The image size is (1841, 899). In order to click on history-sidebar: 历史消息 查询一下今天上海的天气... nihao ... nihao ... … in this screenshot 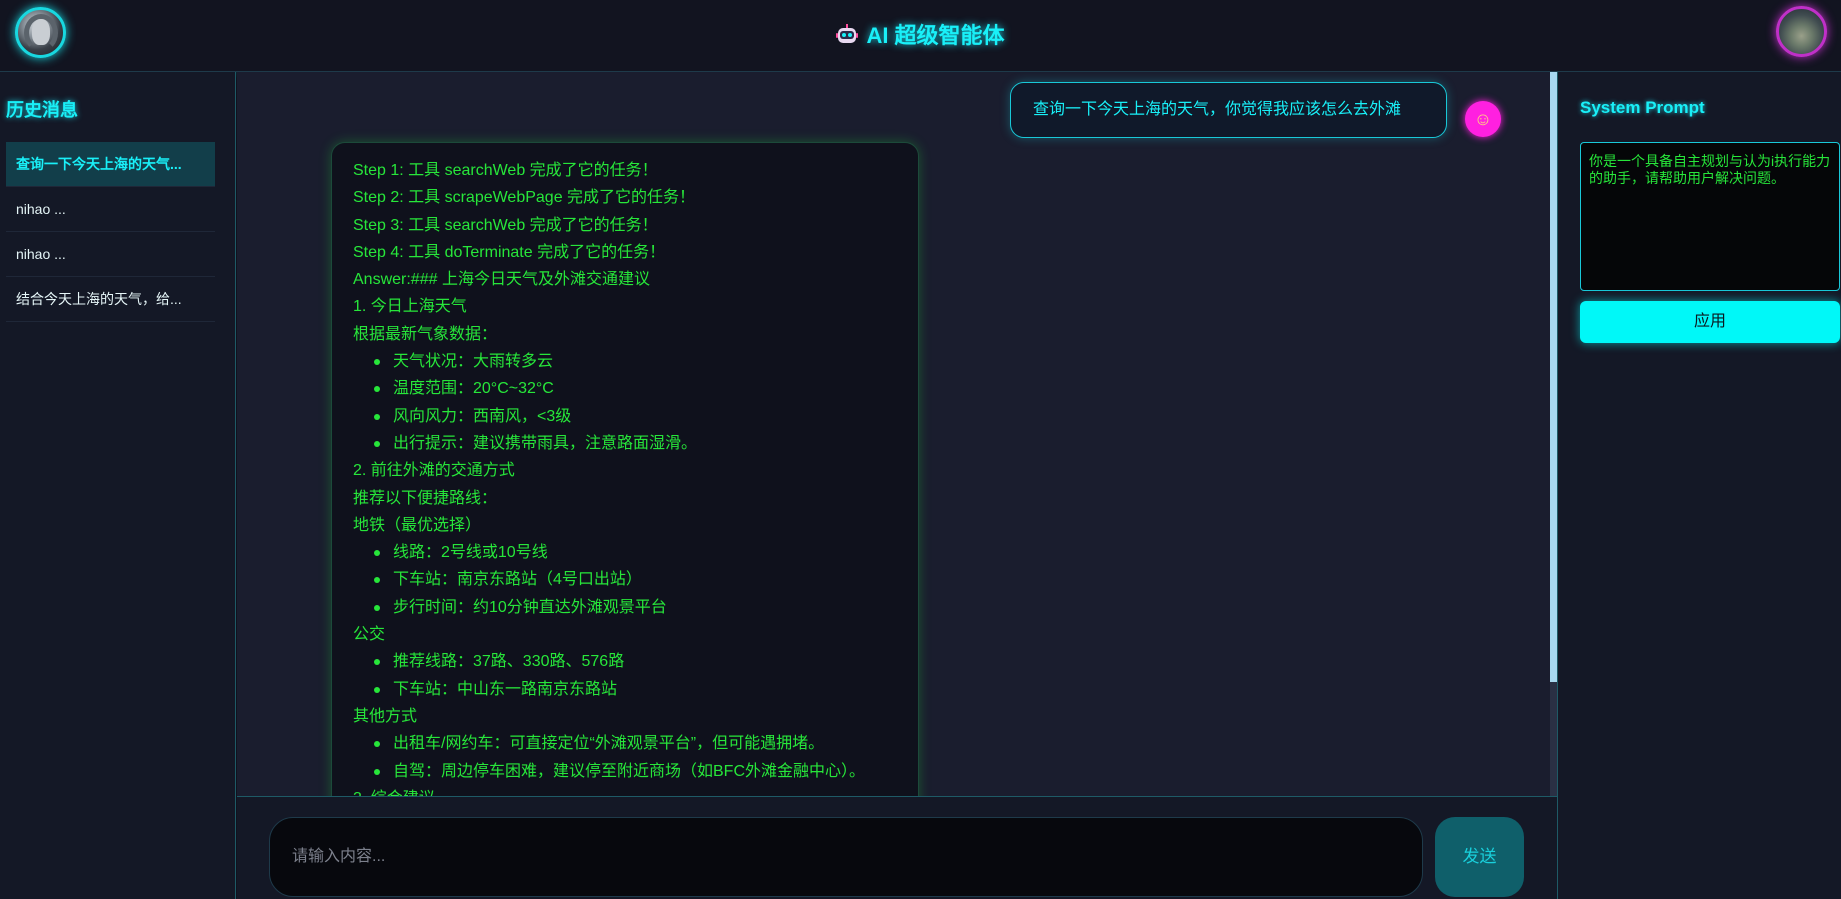, I will do `click(118, 485)`.